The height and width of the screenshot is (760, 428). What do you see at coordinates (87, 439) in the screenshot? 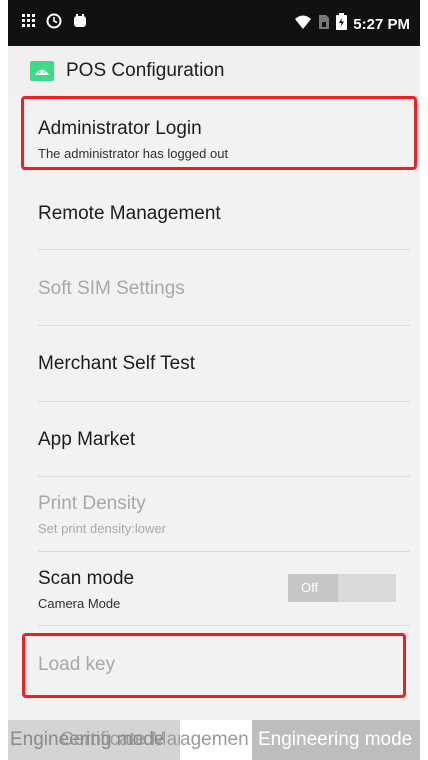
I see `setting-title: App Market` at bounding box center [87, 439].